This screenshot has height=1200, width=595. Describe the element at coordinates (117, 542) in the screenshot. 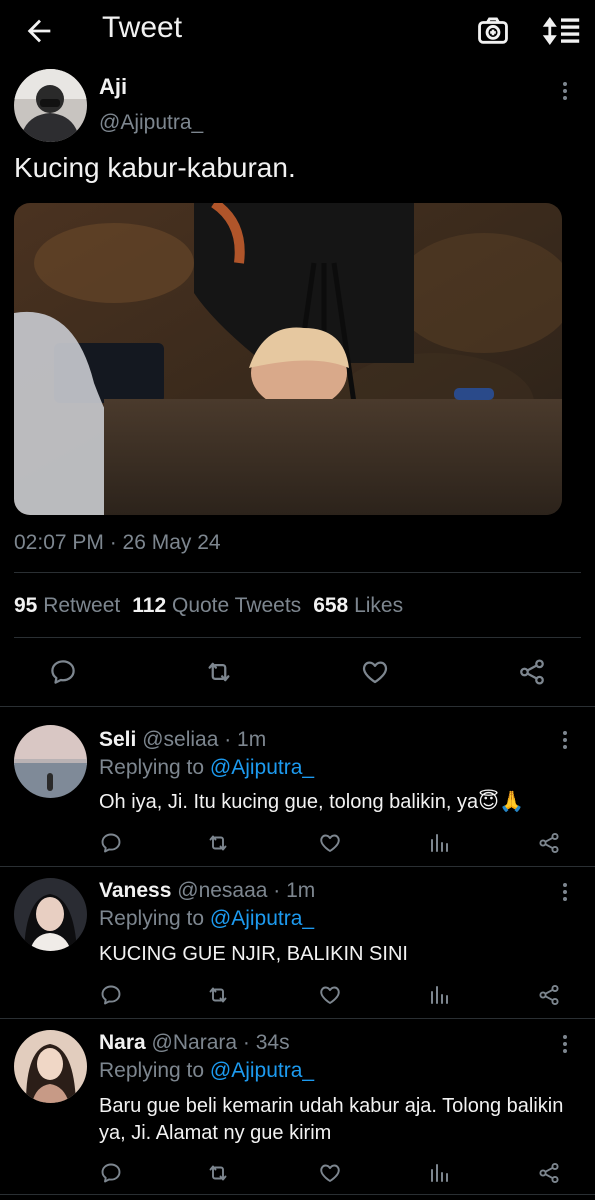

I see `tweet-timestamp: 02:07 PM · 26 May 24` at that location.